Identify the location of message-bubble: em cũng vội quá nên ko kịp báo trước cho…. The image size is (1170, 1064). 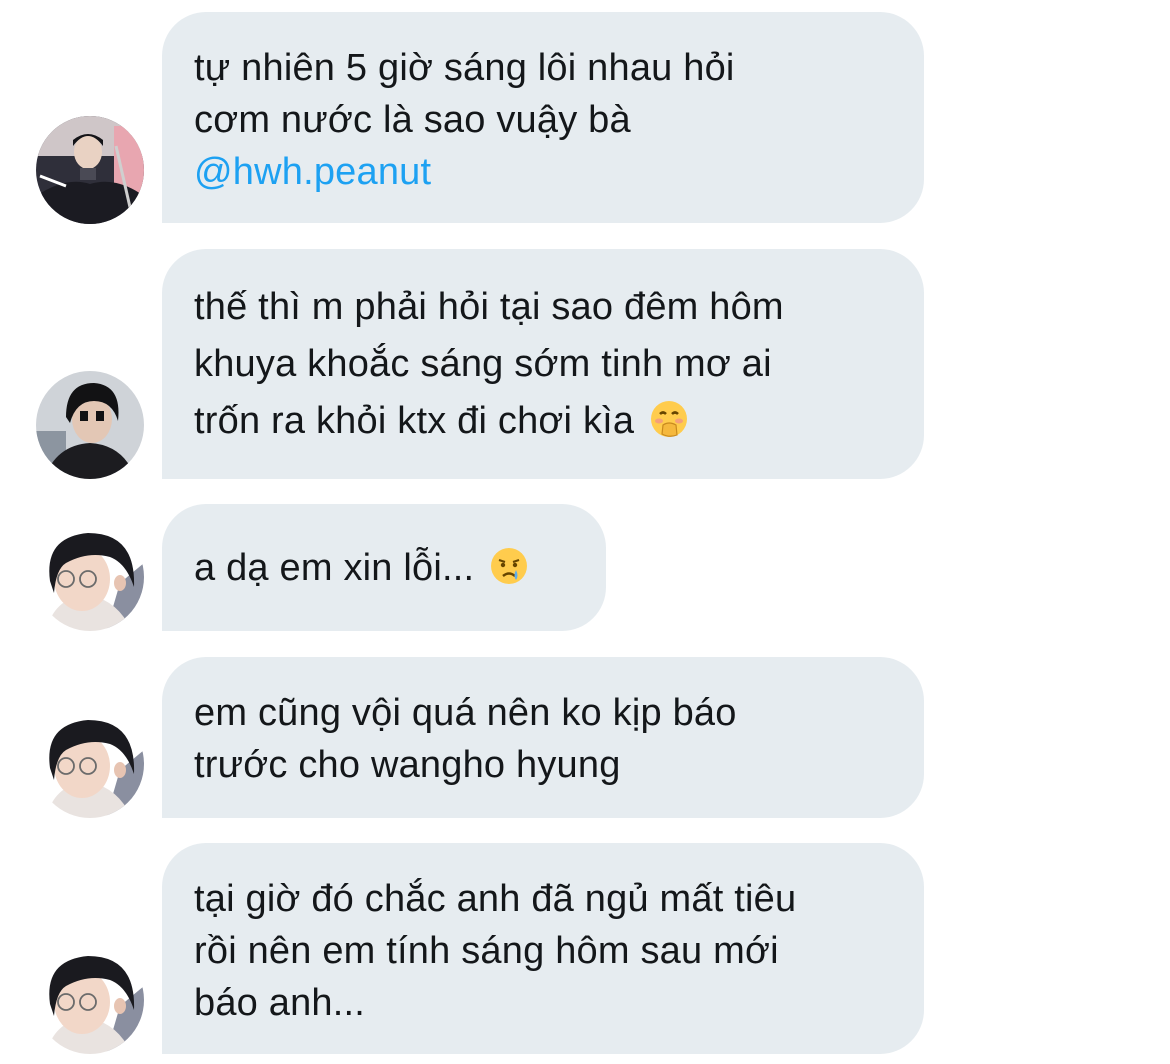
(543, 737).